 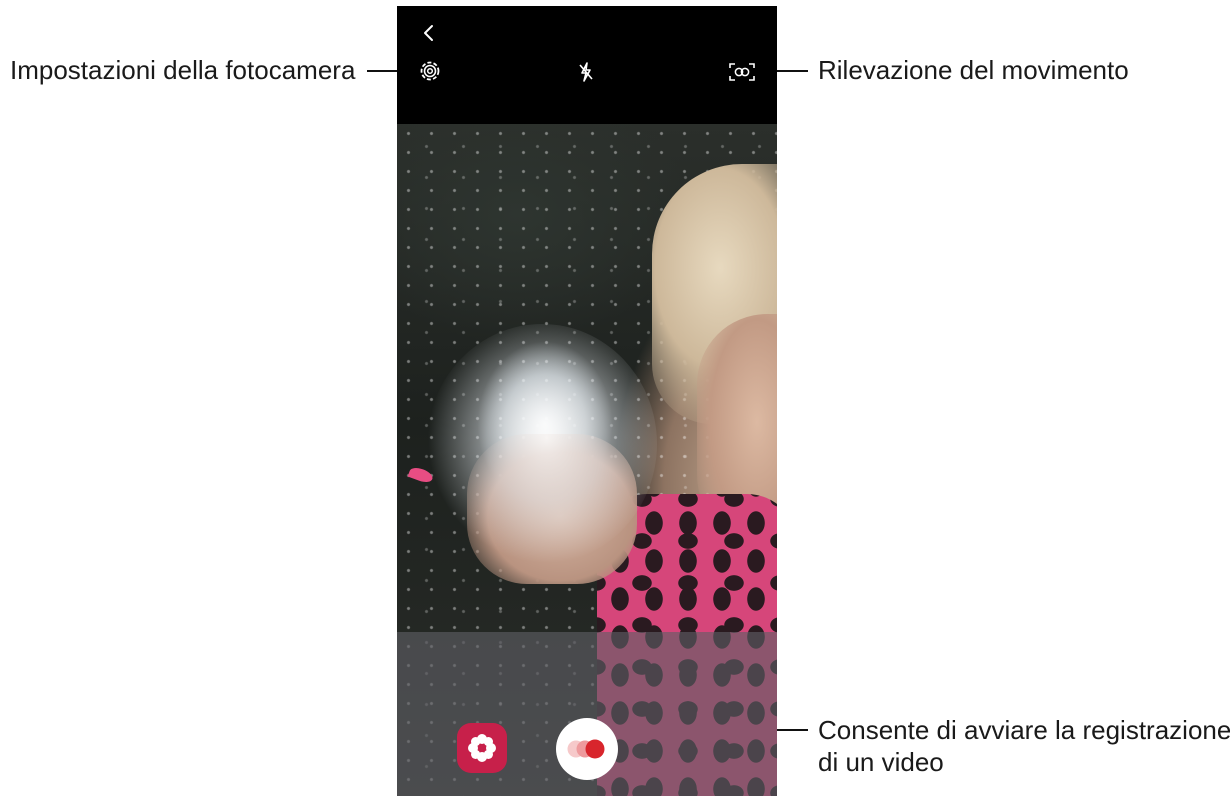 What do you see at coordinates (542, 444) in the screenshot?
I see `water-splash` at bounding box center [542, 444].